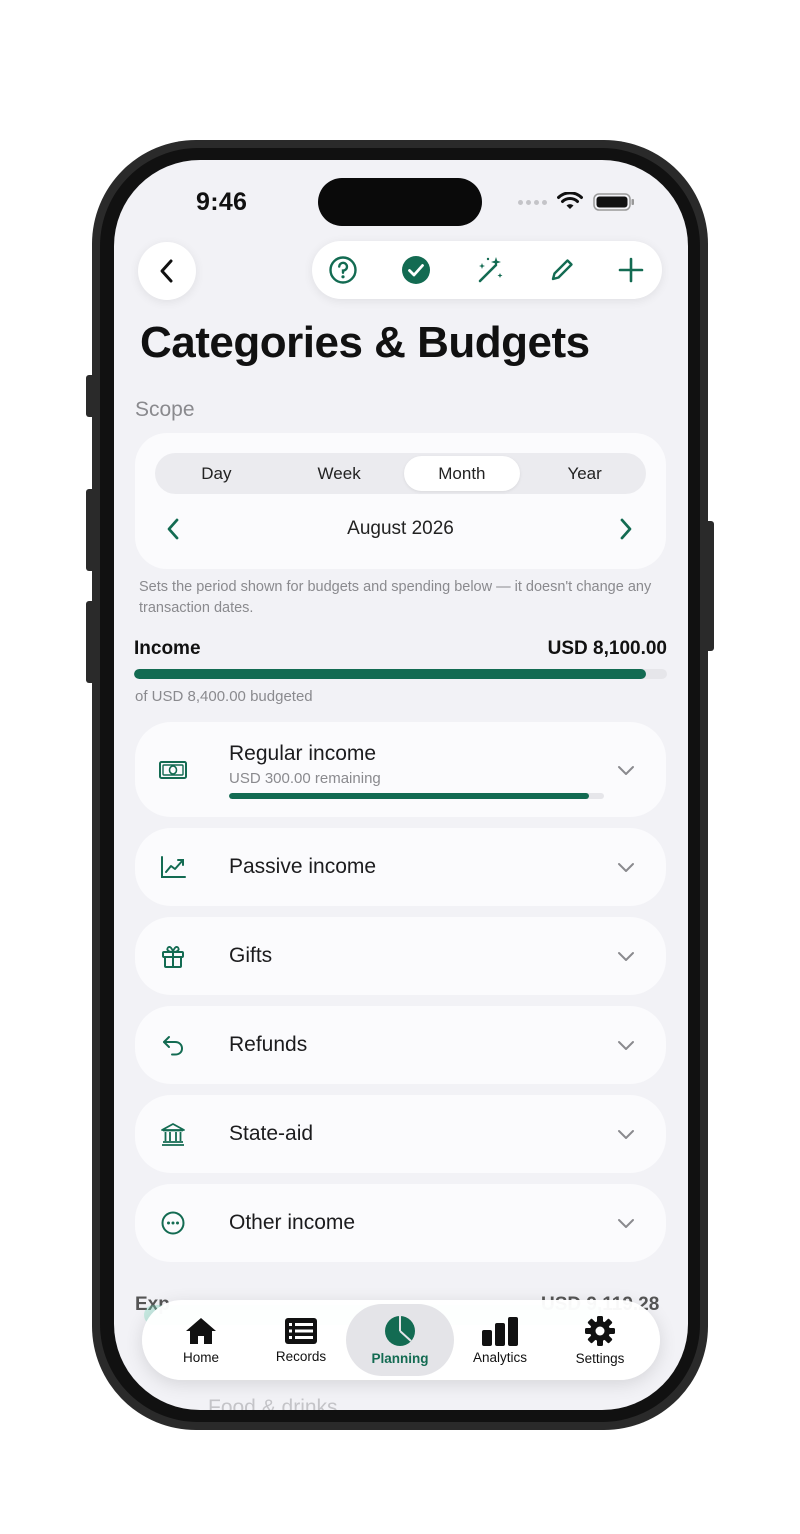 The image size is (800, 1534). Describe the element at coordinates (222, 202) in the screenshot. I see `status-time: 9:46` at that location.